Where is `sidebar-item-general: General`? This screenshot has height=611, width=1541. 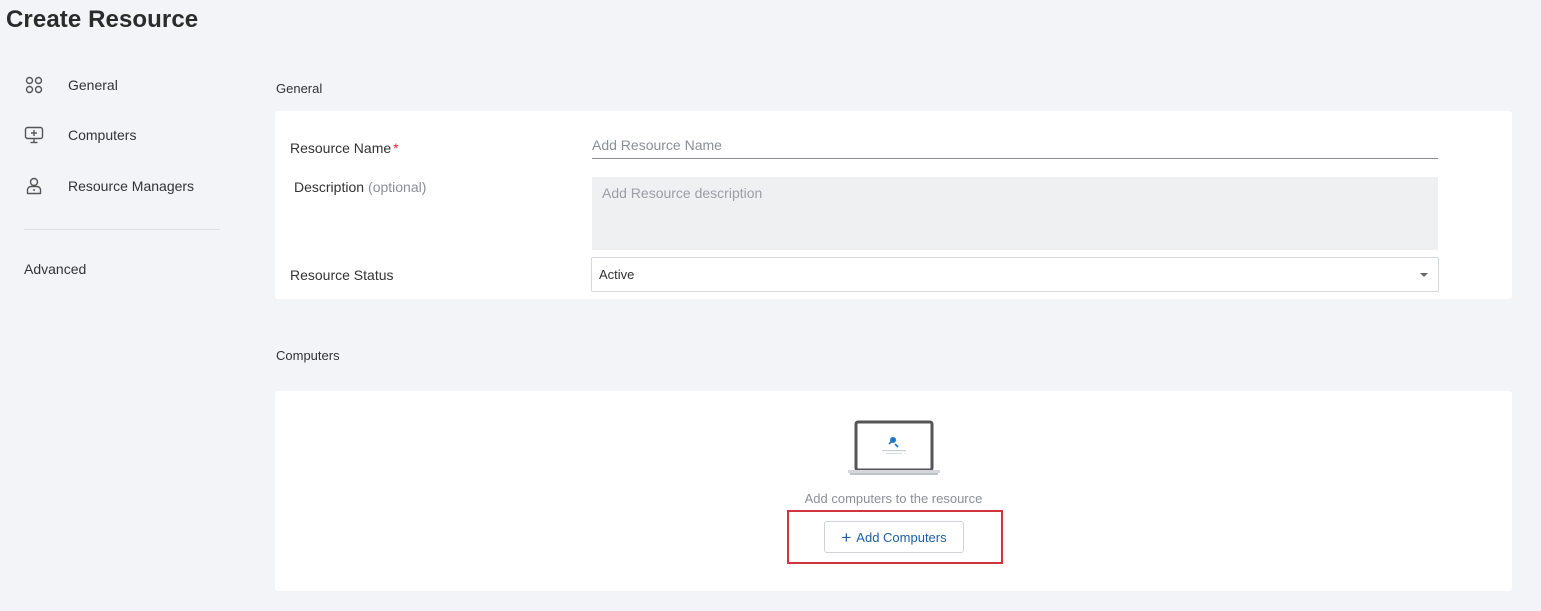
sidebar-item-general: General is located at coordinates (71, 85).